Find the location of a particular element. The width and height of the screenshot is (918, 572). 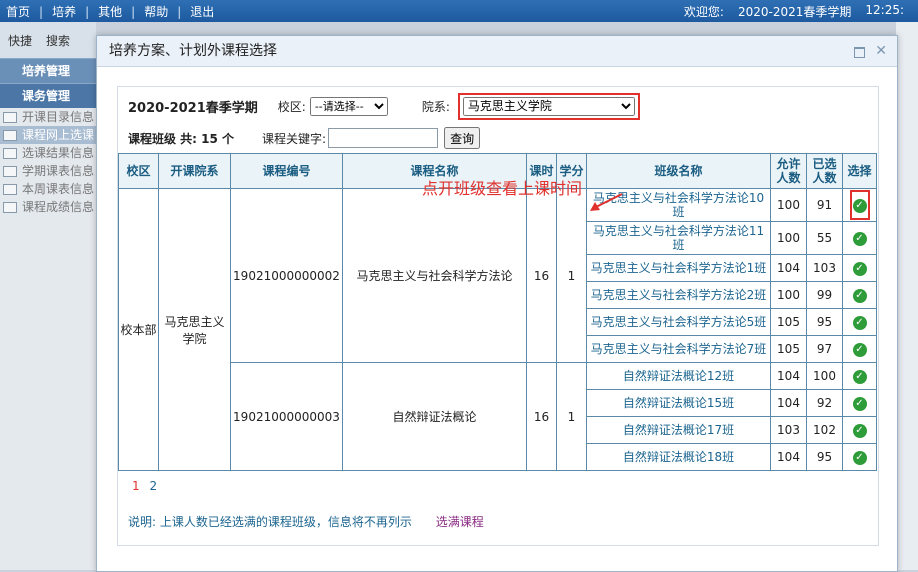

sidebar-item-selection-result: 选课结果信息 is located at coordinates (48, 153).